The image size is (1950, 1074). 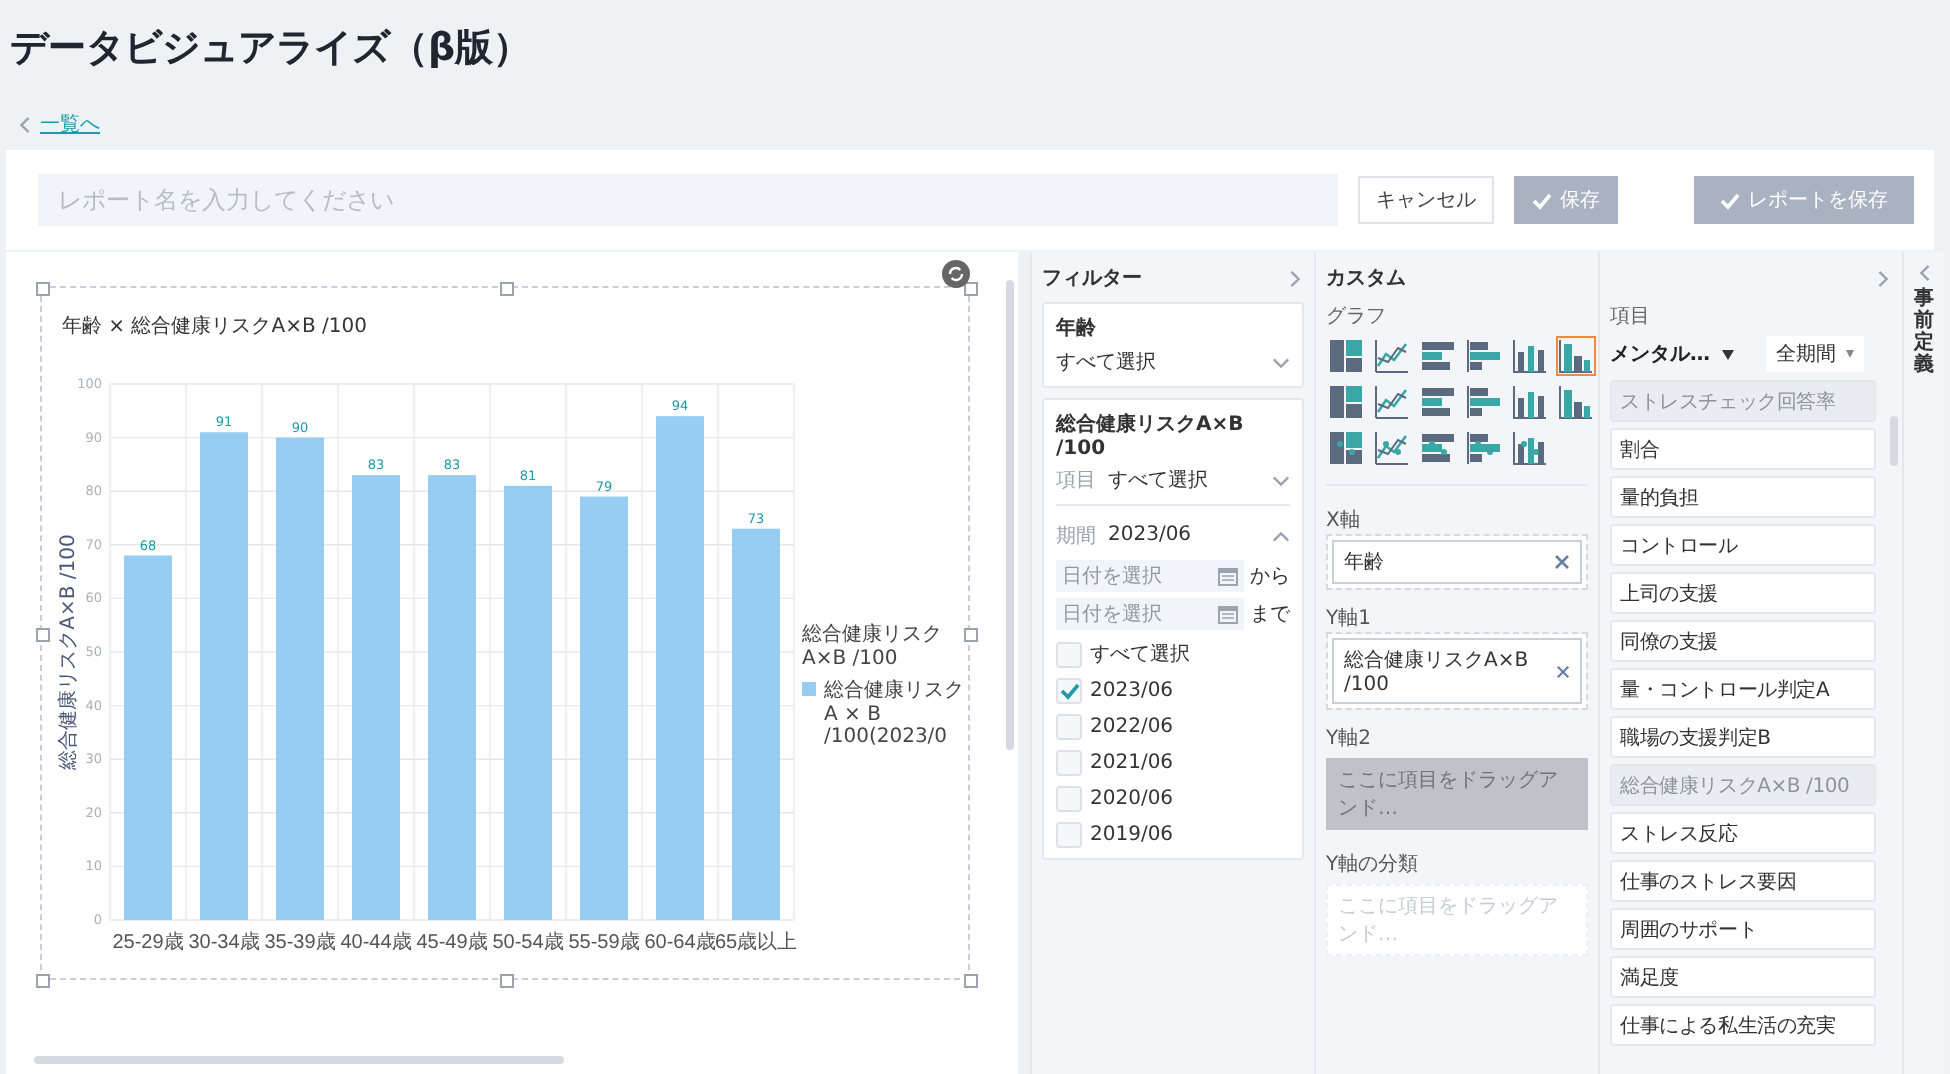 I want to click on list-item: 満足度, so click(x=1743, y=977).